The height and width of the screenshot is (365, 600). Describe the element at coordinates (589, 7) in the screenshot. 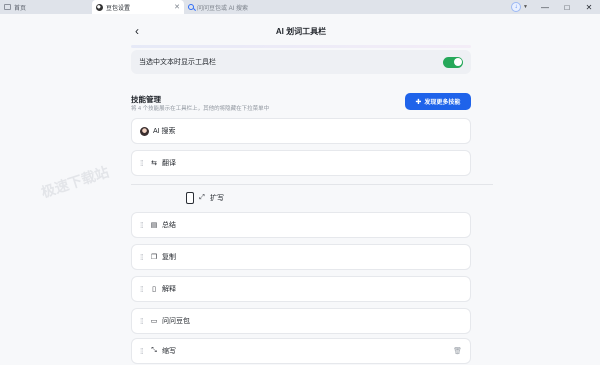

I see `close-button: ✕` at that location.